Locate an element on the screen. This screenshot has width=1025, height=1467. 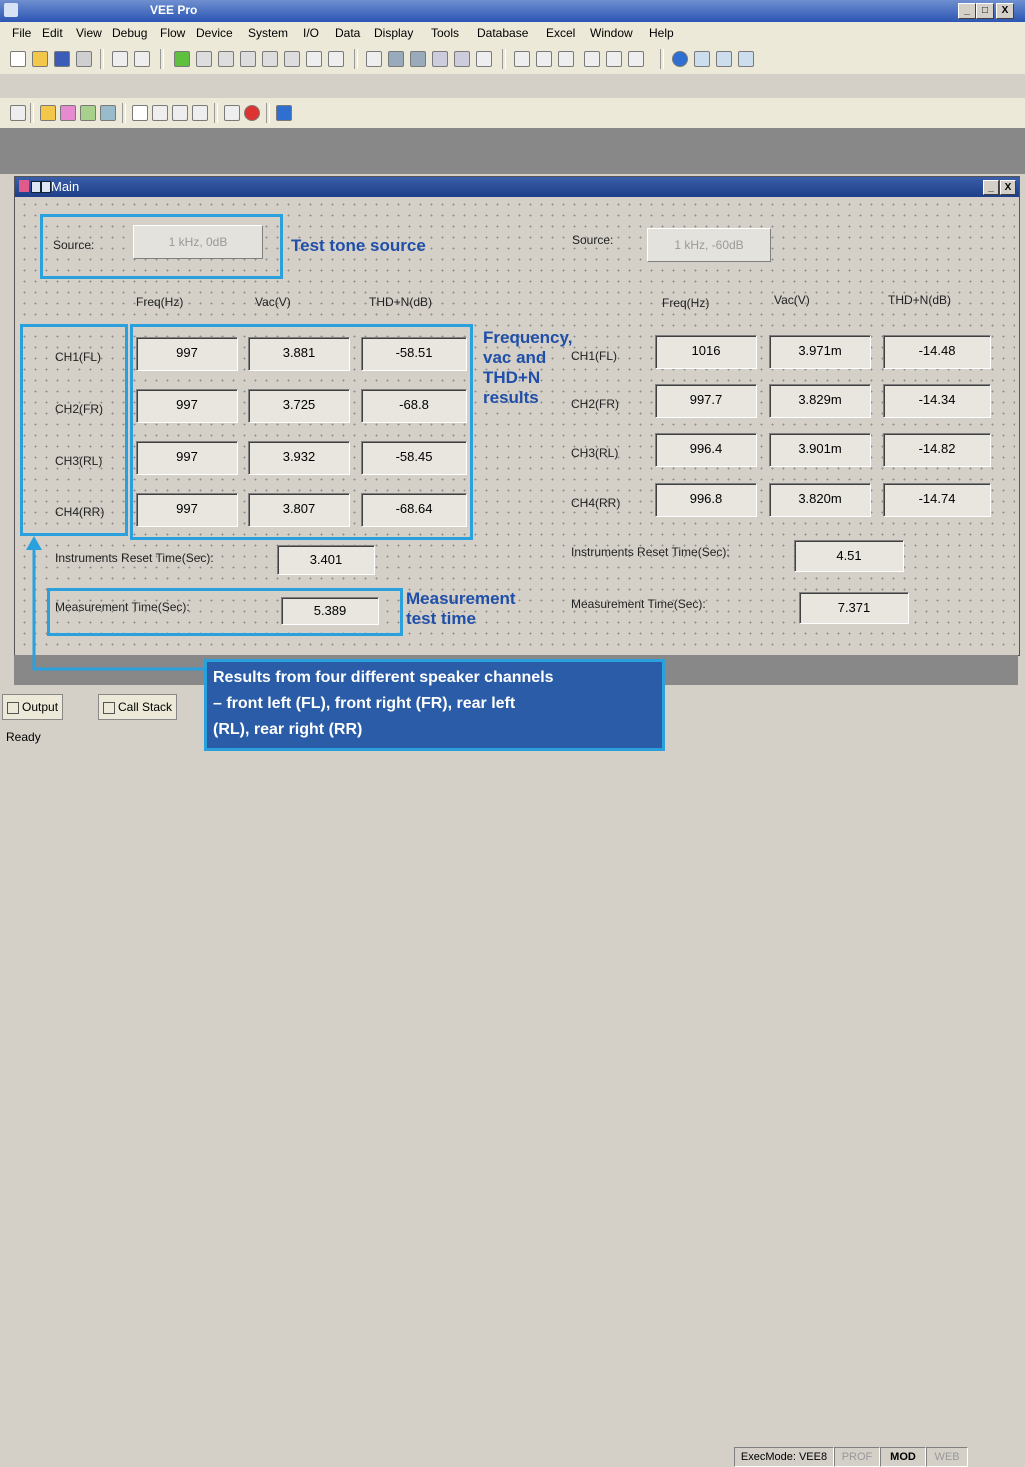
object-3-icon is located at coordinates (88, 113).